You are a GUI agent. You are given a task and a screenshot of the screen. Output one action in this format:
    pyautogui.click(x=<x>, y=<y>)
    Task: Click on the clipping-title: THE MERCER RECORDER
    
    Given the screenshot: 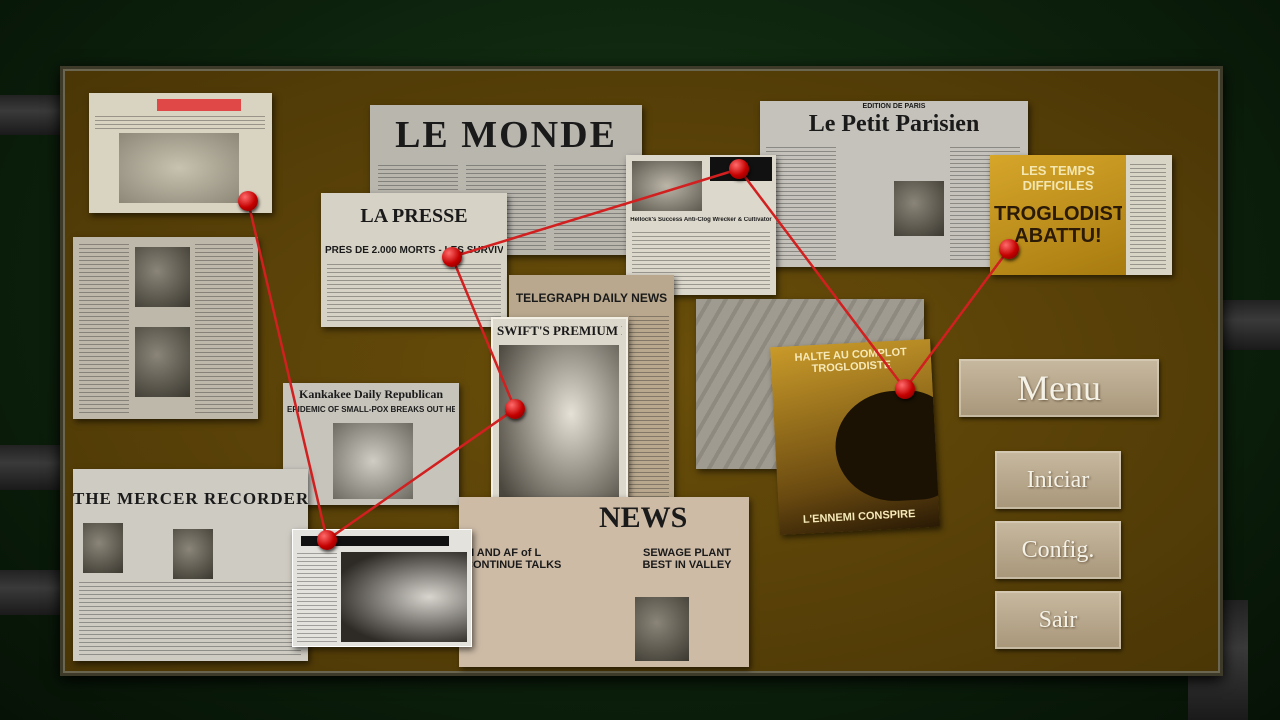 What is the action you would take?
    pyautogui.click(x=190, y=498)
    